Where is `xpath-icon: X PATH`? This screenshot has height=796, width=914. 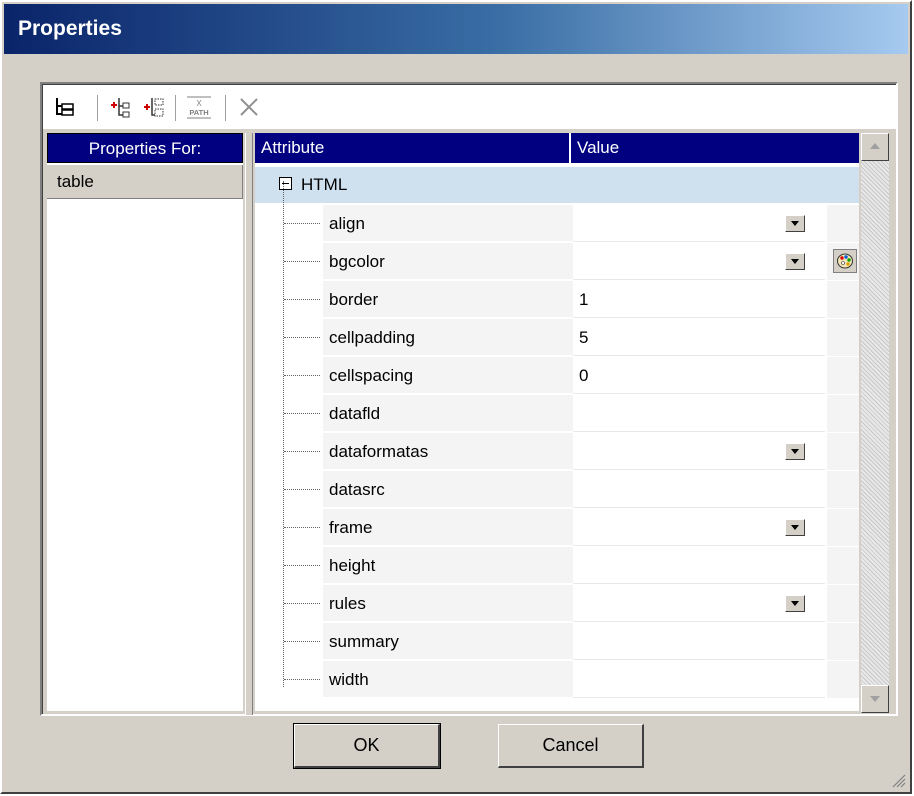
xpath-icon: X PATH is located at coordinates (199, 107).